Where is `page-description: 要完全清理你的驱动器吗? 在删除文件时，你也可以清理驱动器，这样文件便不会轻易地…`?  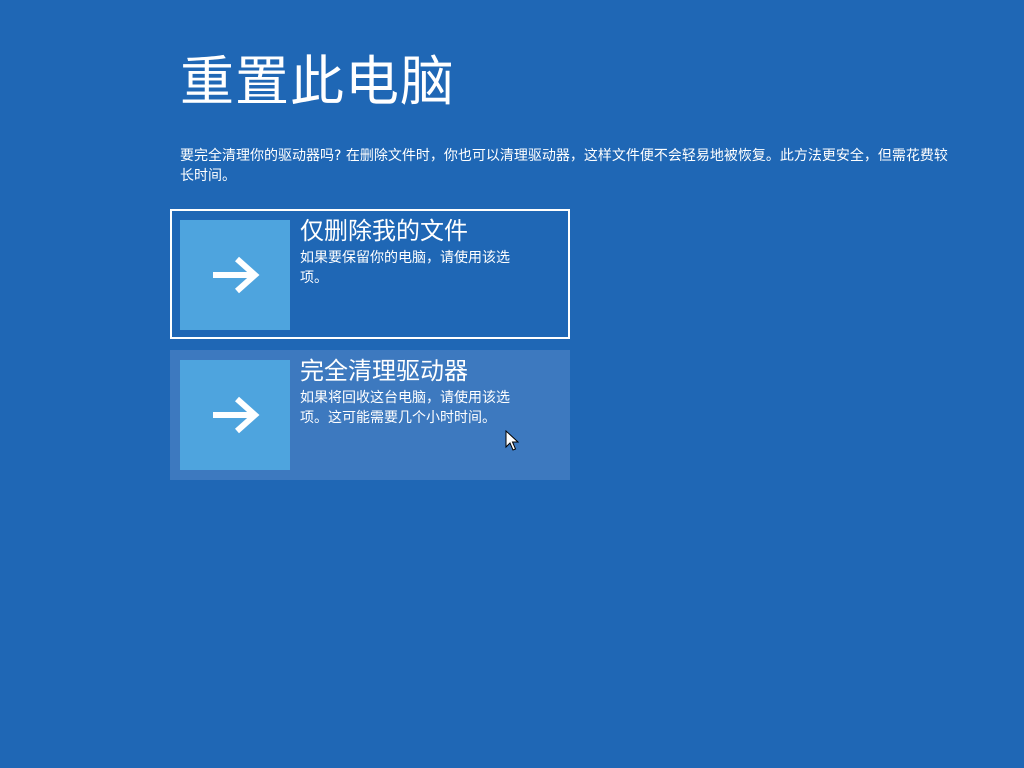
page-description: 要完全清理你的驱动器吗? 在删除文件时，你也可以清理驱动器，这样文件便不会轻易地… is located at coordinates (564, 166).